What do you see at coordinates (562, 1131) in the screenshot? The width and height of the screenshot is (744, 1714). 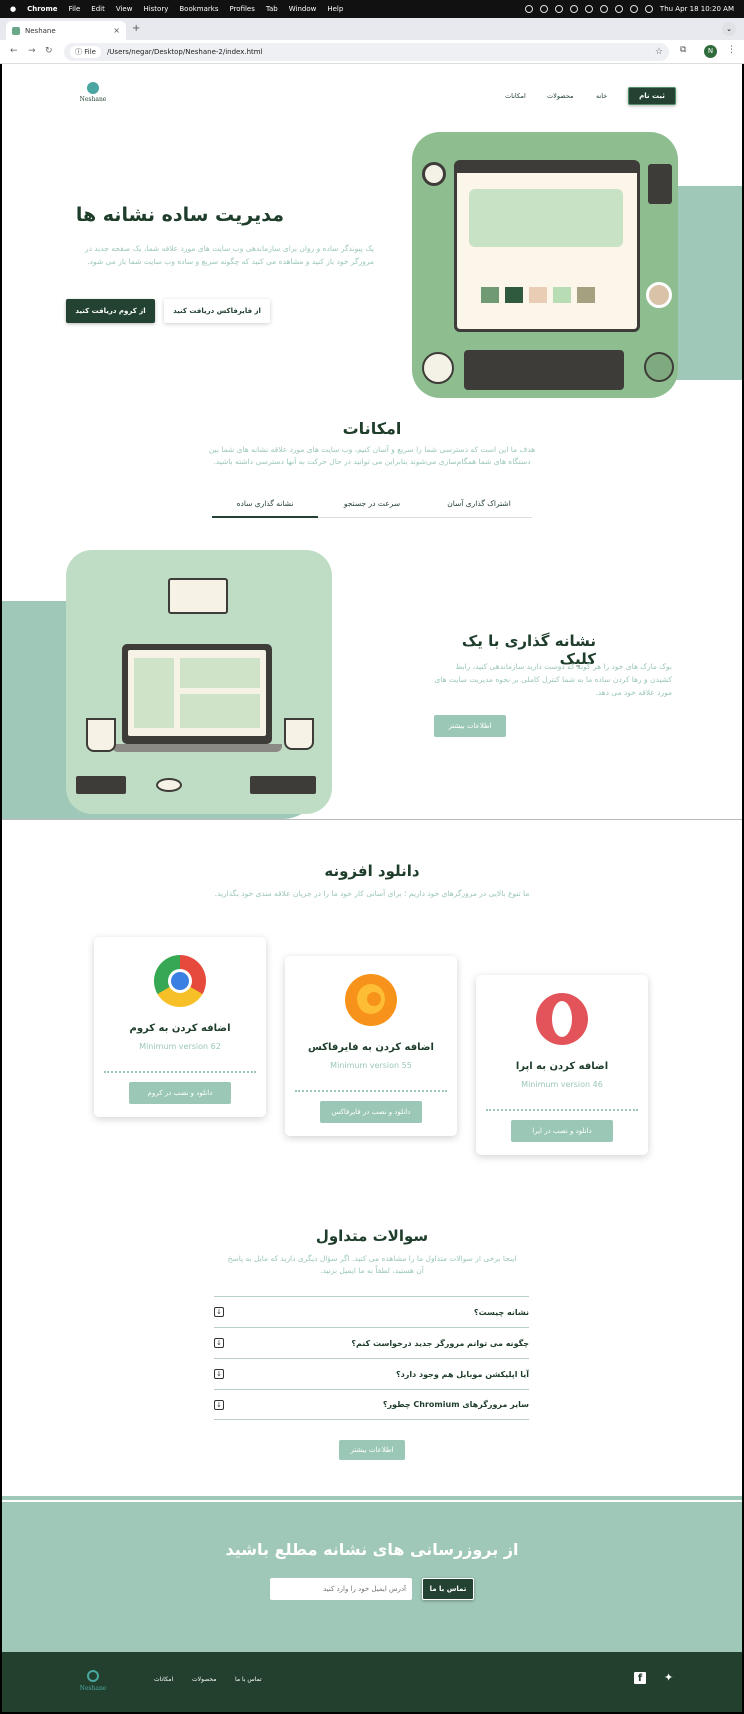 I see `opera-install-button: دانلود و نصب در اپرا` at bounding box center [562, 1131].